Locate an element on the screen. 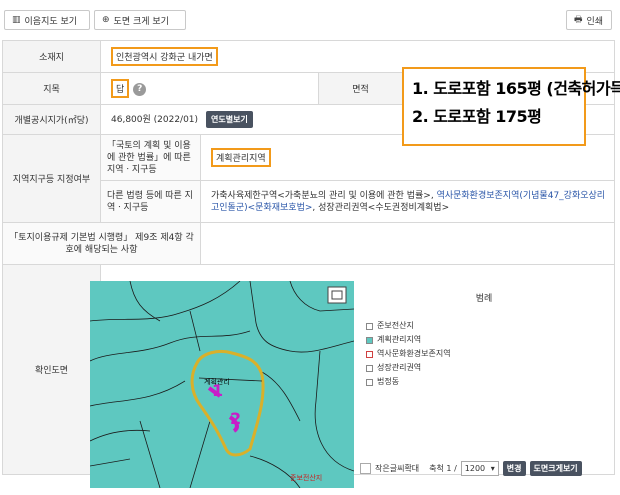  national-law-label: 「국토의 계획 및 이용에 관한 법률」에 따른 지역ㆍ지구등 is located at coordinates (150, 157).